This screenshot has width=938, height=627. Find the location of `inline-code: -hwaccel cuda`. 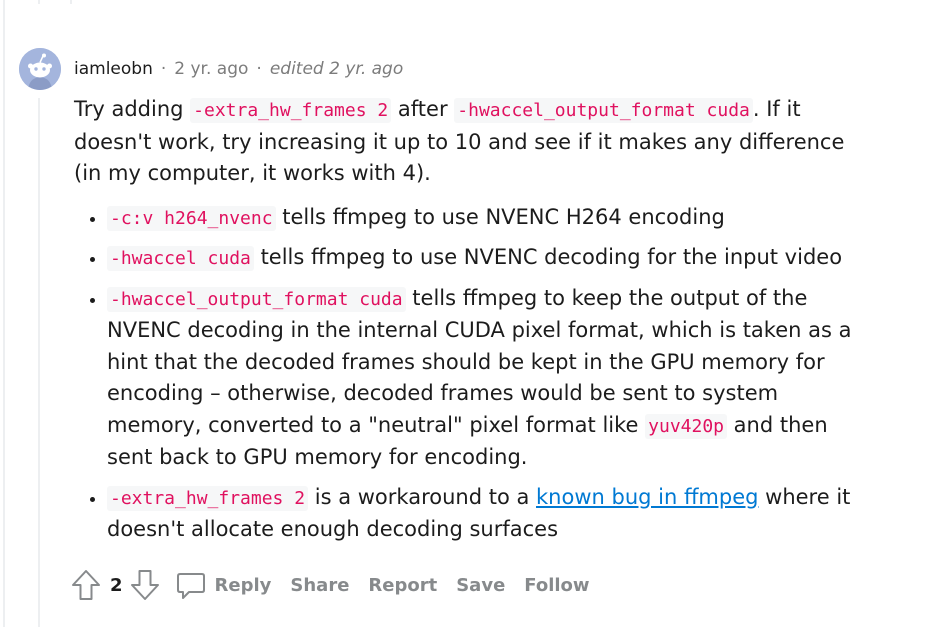

inline-code: -hwaccel cuda is located at coordinates (180, 258).